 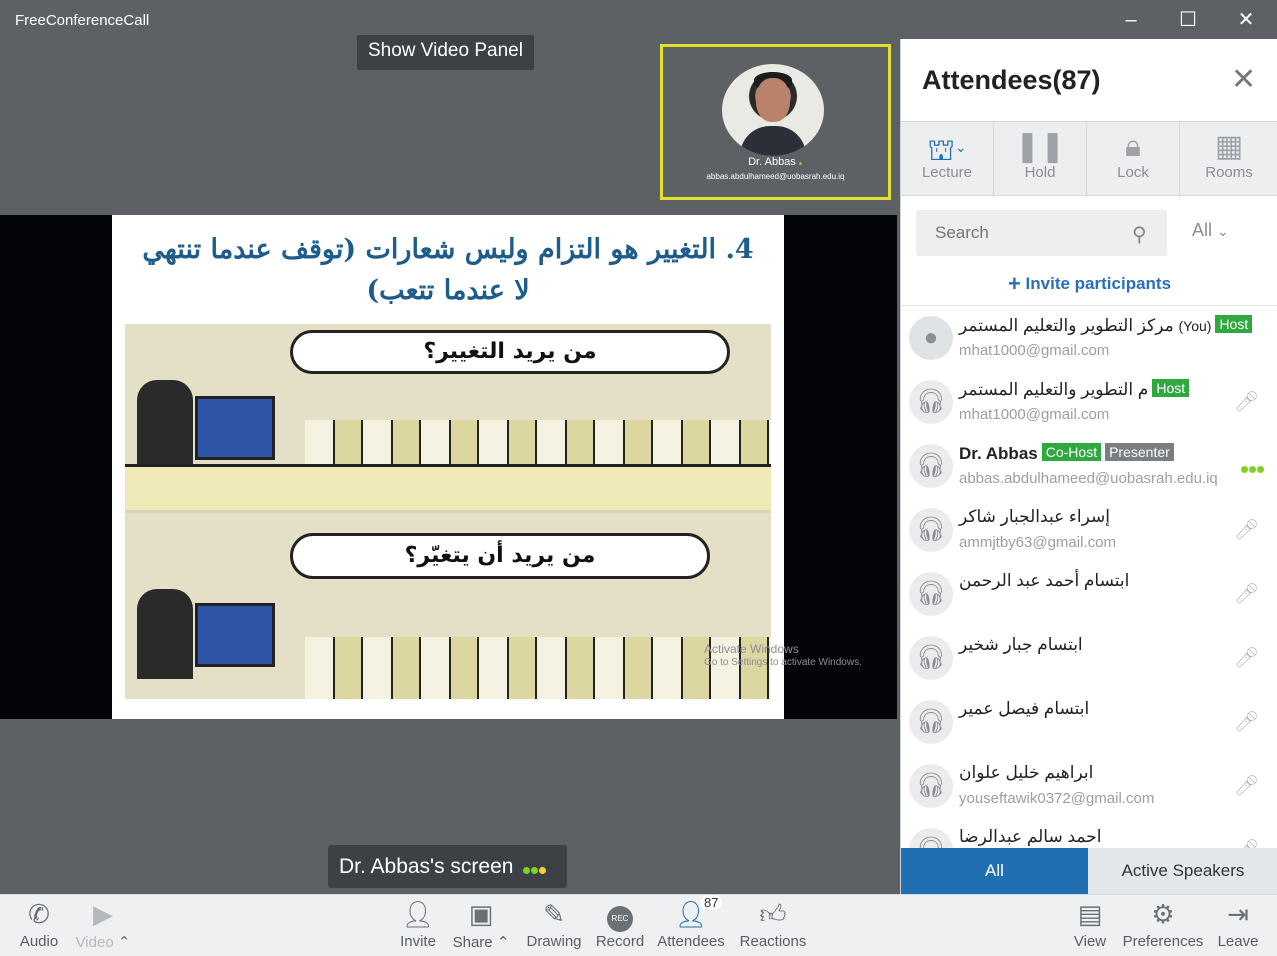 What do you see at coordinates (638, 19) in the screenshot?
I see `title-bar: FreeConferenceCall – ☐ ✕` at bounding box center [638, 19].